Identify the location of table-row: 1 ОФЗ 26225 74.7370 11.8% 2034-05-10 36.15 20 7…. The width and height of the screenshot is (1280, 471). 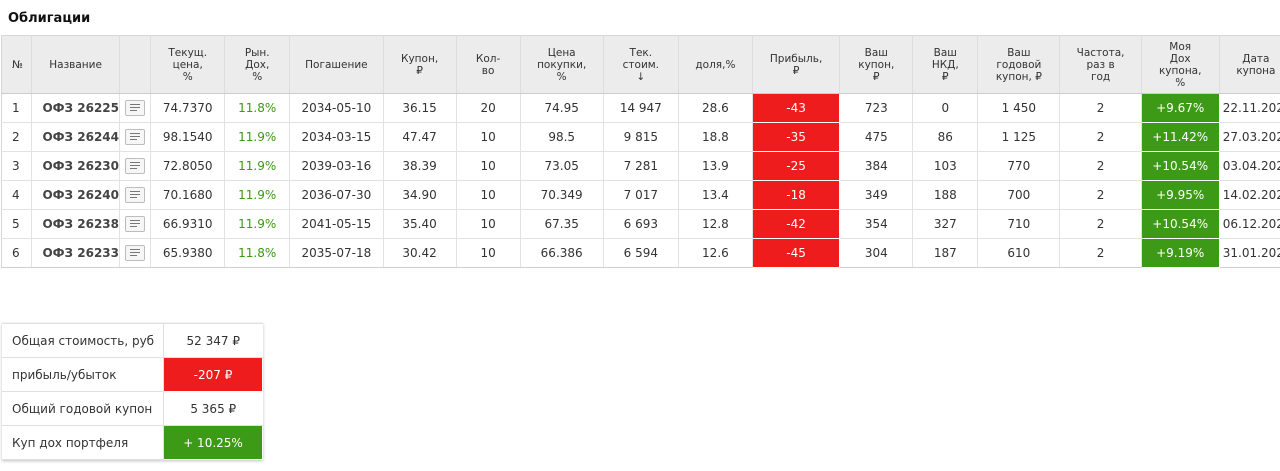
(640, 108).